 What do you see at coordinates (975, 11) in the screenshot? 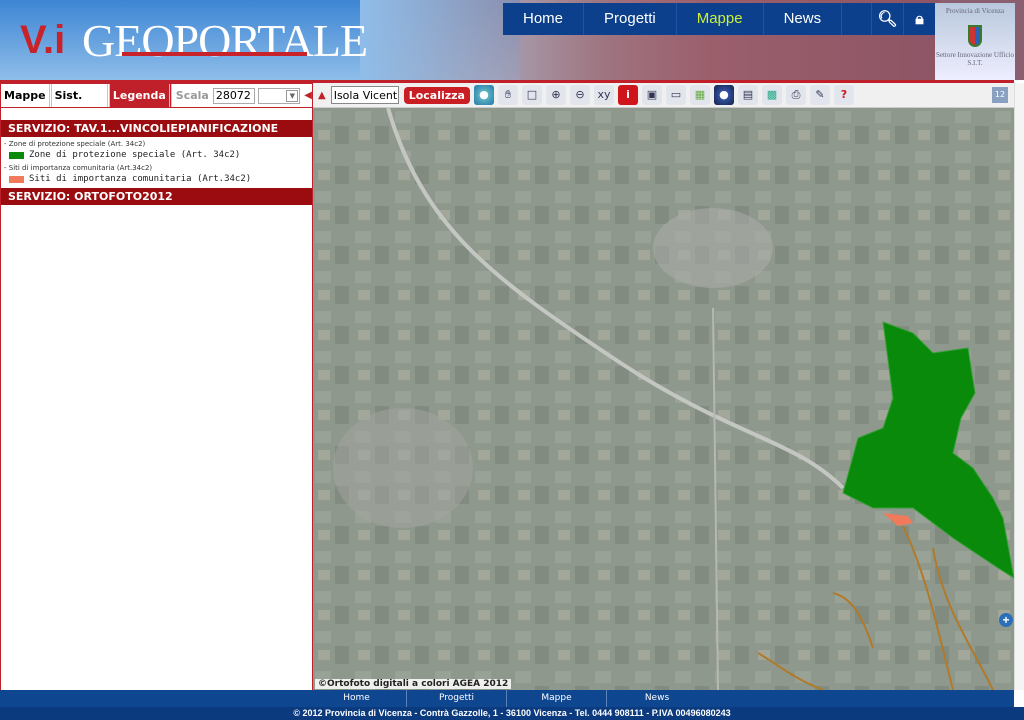
I see `province-name: Provincia di Vicenza` at bounding box center [975, 11].